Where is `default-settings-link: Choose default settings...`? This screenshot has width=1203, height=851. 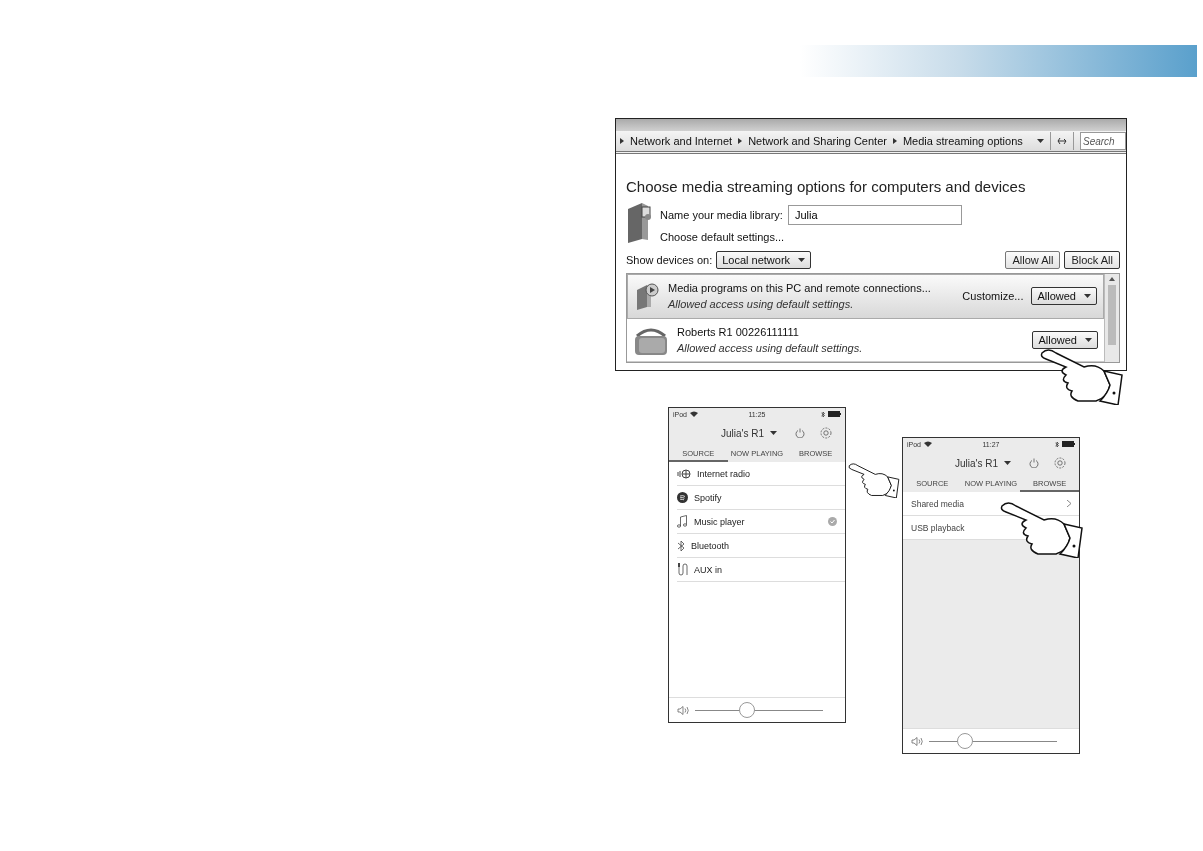
default-settings-link: Choose default settings... is located at coordinates (811, 237).